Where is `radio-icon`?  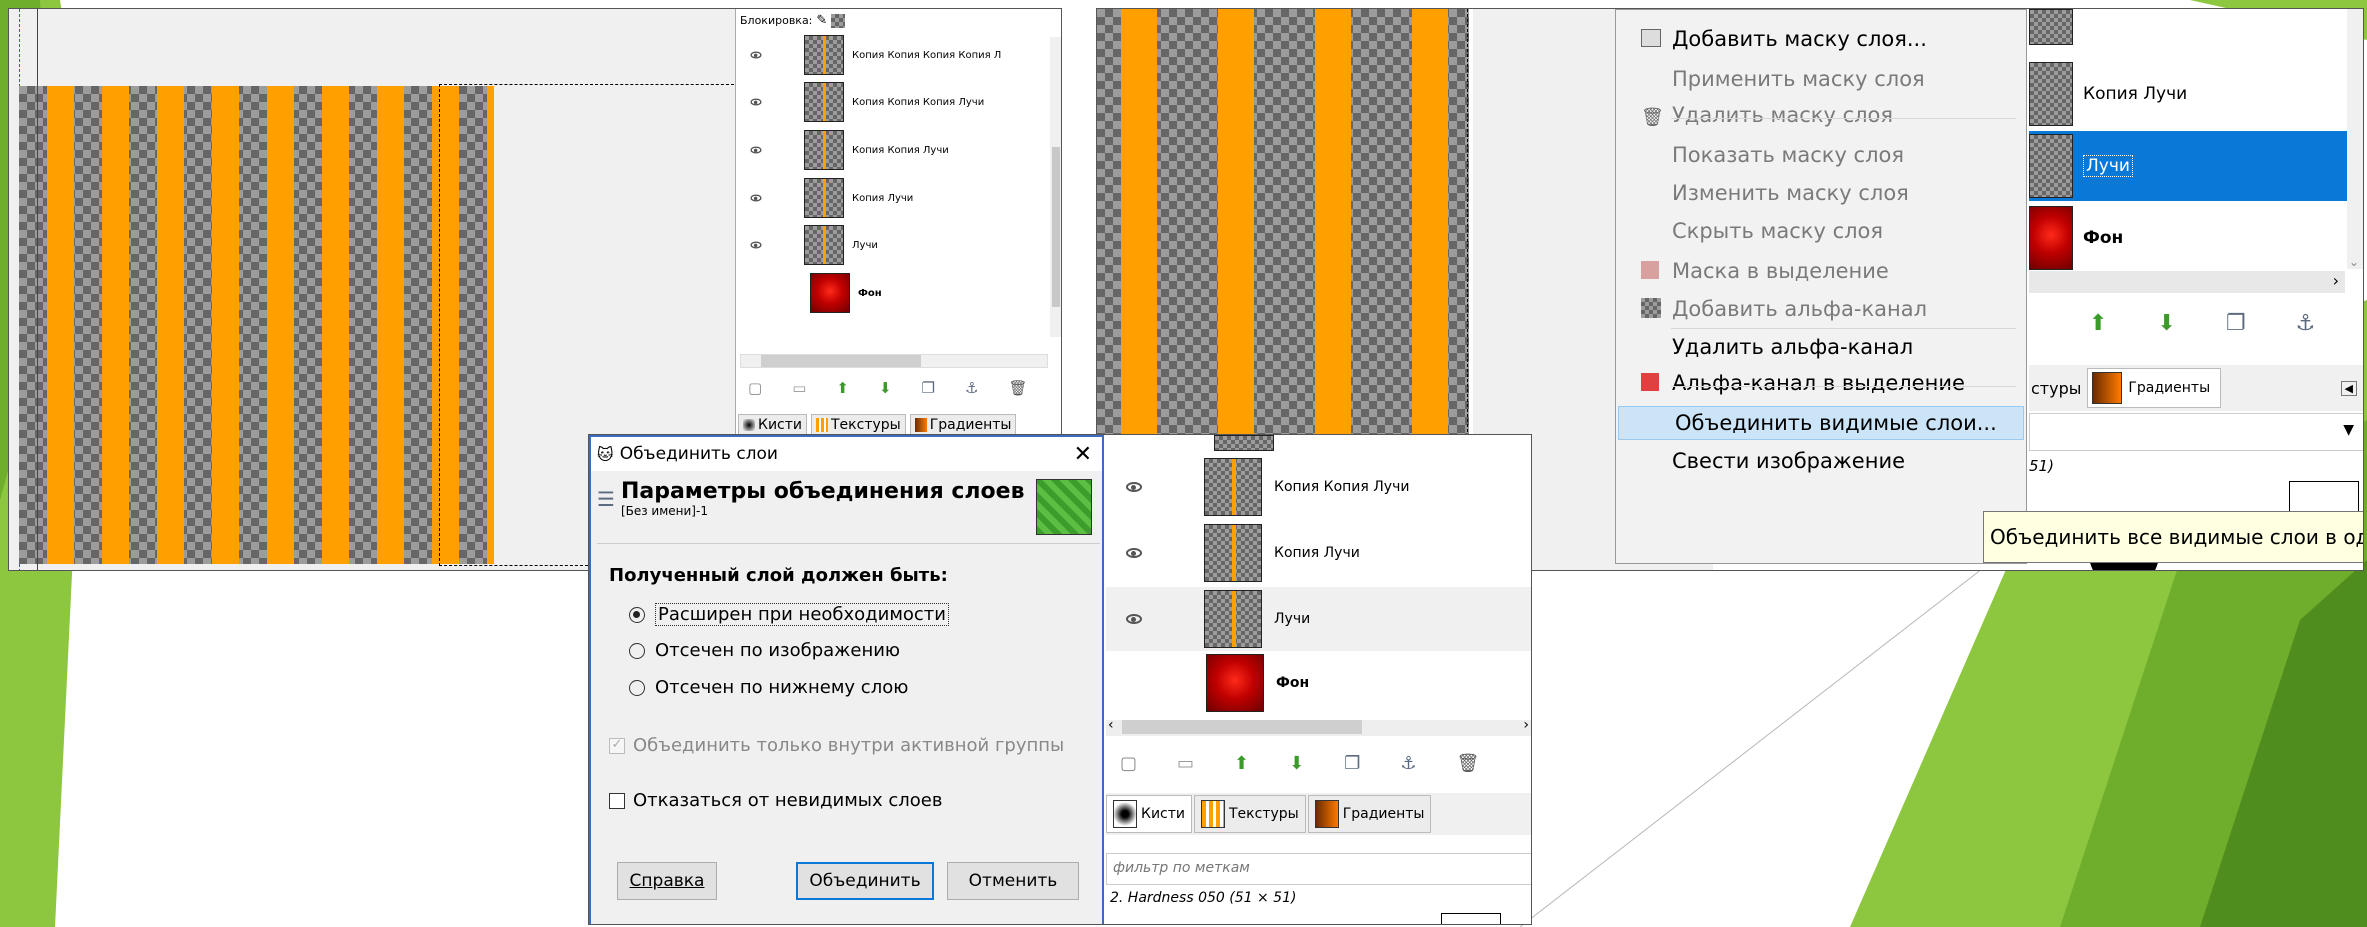 radio-icon is located at coordinates (637, 650).